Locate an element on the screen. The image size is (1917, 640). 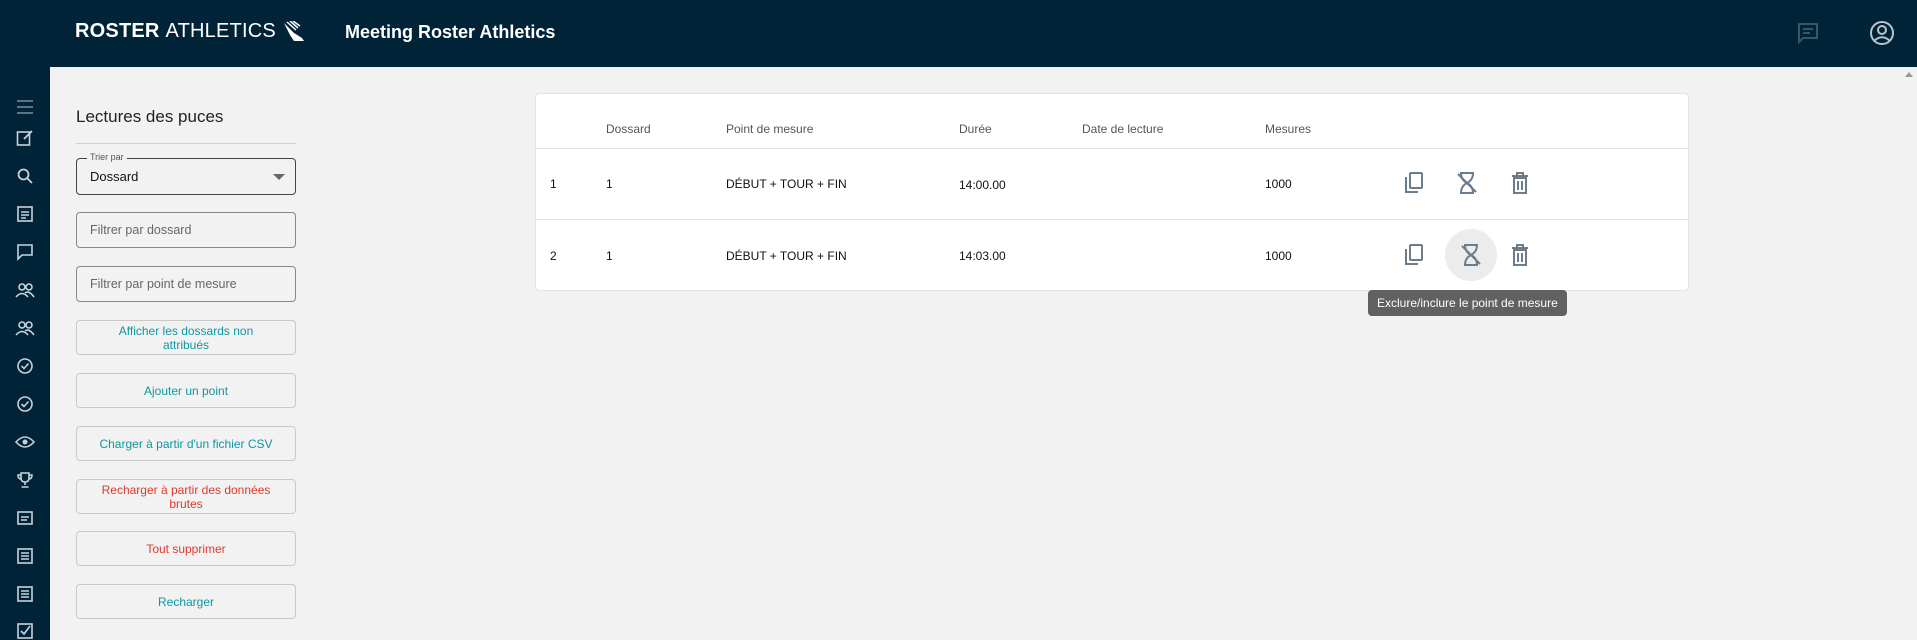
logo-text-thin: ATHLETICS is located at coordinates (220, 31).